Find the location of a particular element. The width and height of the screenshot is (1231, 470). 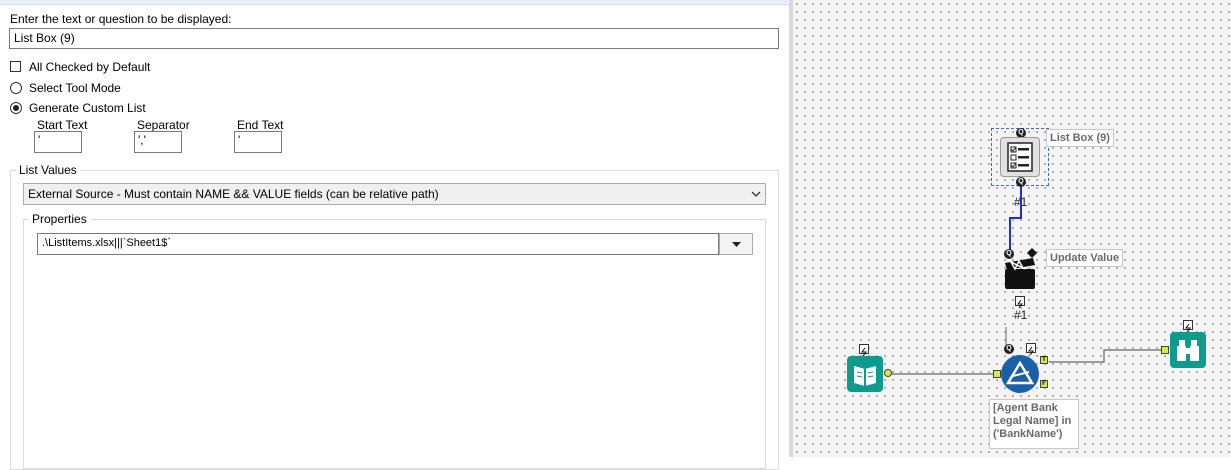

all-checked-checkbox is located at coordinates (15, 66).